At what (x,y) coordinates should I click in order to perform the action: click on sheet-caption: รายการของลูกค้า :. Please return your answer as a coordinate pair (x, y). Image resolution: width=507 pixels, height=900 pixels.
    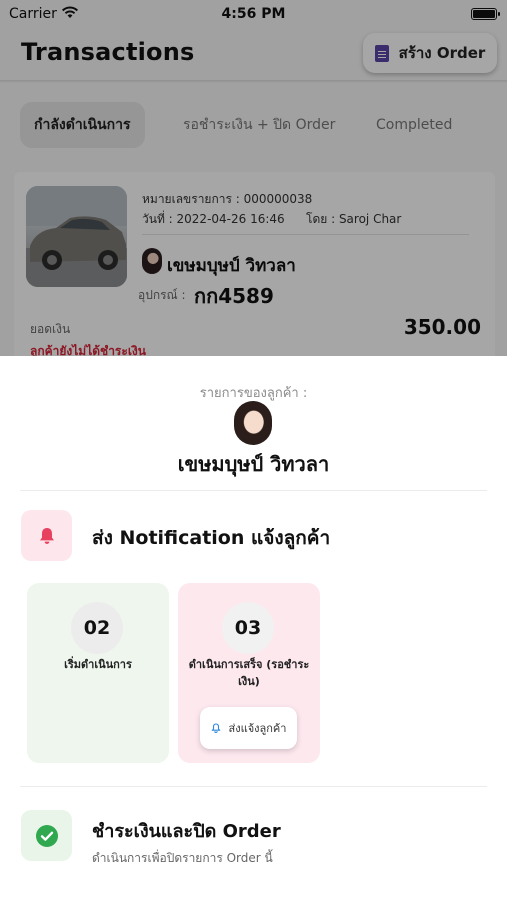
    Looking at the image, I should click on (253, 393).